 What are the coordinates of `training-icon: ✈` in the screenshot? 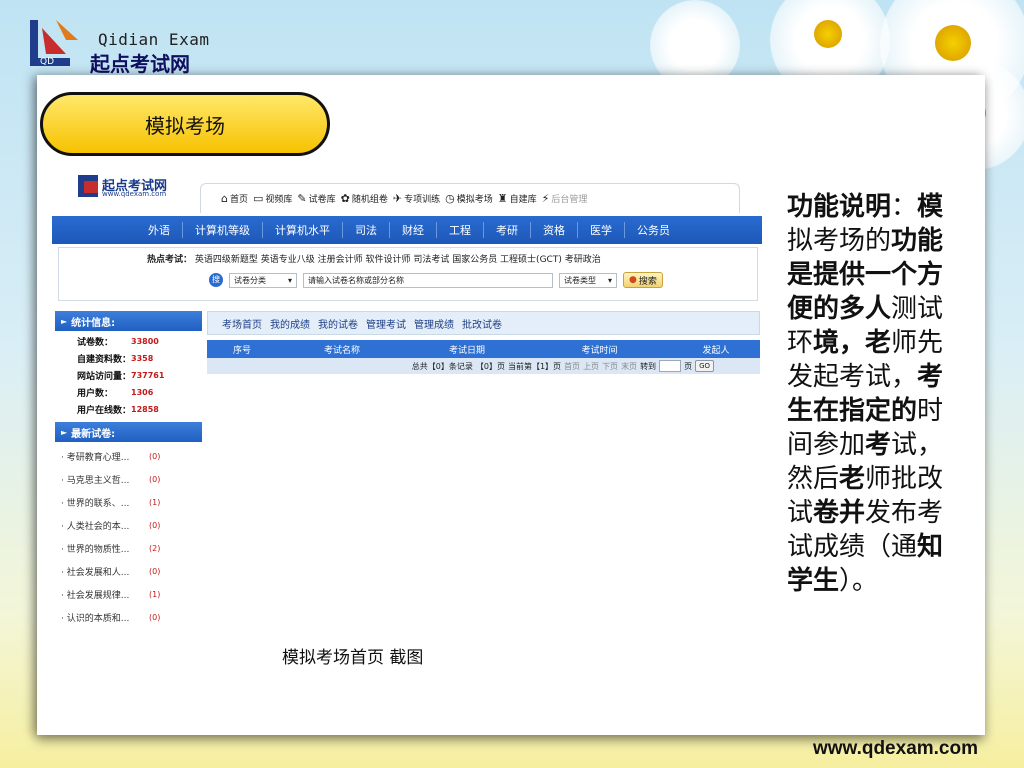 It's located at (397, 198).